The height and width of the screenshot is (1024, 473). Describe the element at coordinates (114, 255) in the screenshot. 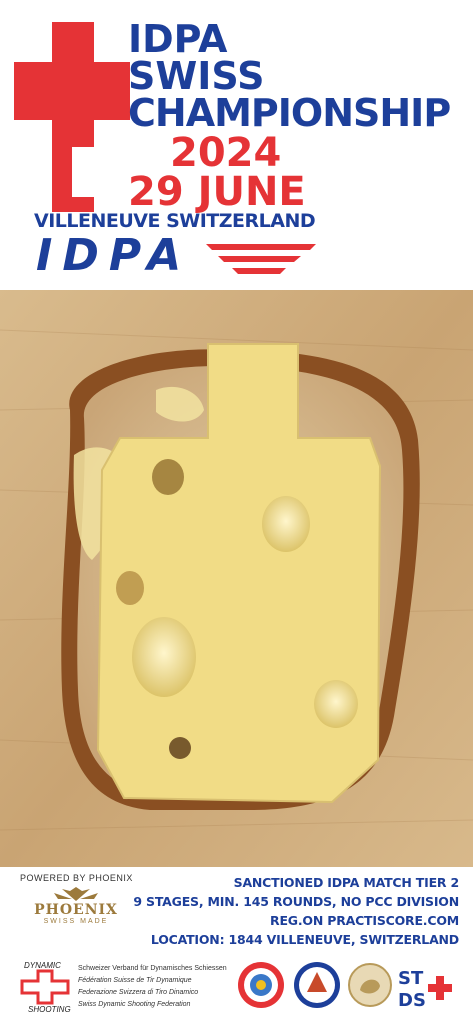

I see `idpa-logo-text: IDPA` at that location.